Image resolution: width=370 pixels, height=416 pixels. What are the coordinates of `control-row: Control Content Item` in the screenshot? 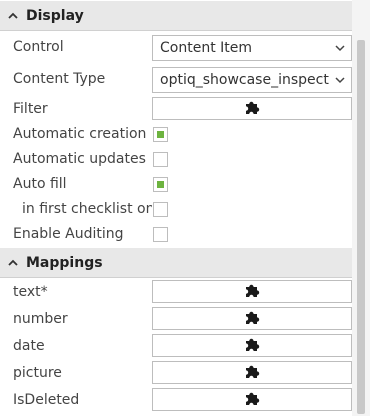 It's located at (176, 48).